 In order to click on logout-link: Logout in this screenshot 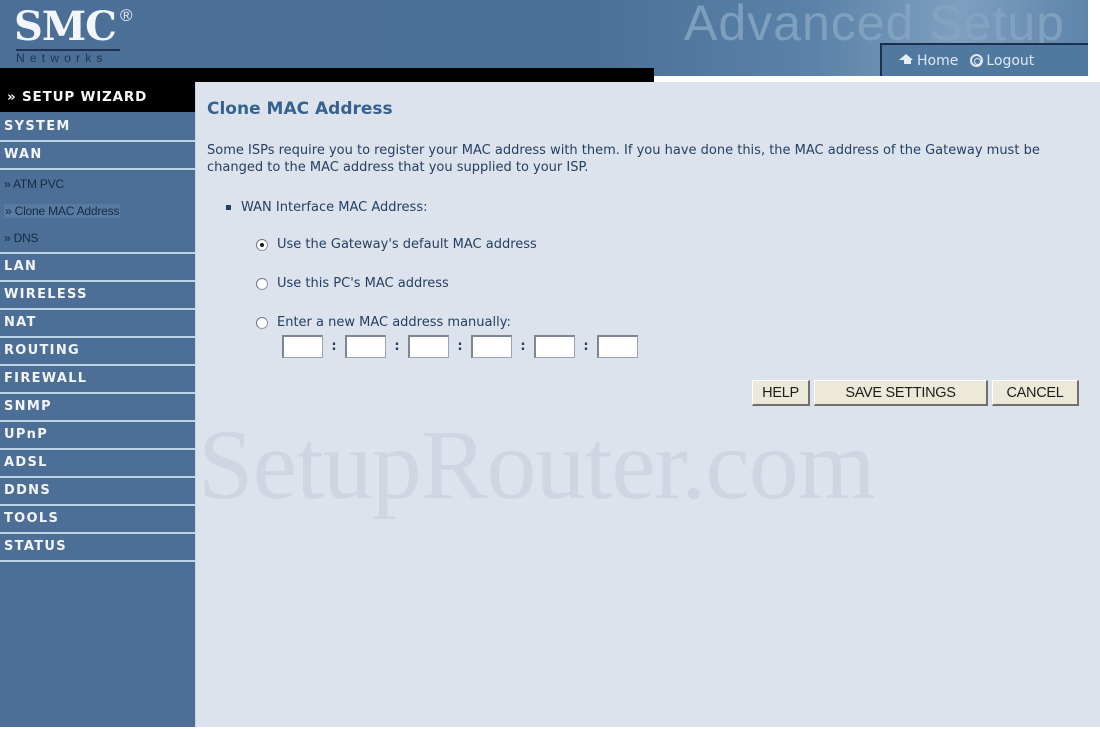, I will do `click(1002, 61)`.